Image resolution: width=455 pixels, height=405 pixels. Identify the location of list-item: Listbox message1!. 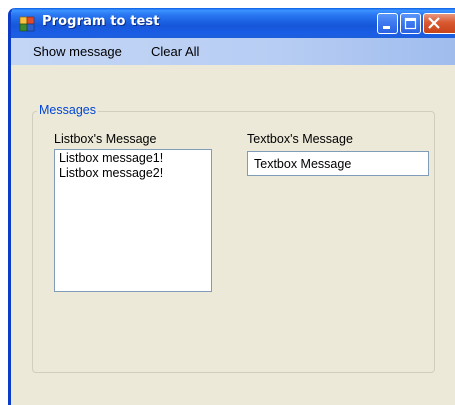
(133, 158).